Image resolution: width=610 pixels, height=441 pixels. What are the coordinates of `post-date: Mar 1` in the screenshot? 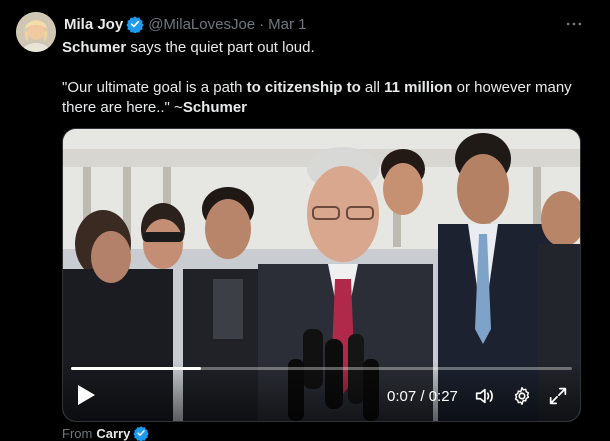 It's located at (287, 24).